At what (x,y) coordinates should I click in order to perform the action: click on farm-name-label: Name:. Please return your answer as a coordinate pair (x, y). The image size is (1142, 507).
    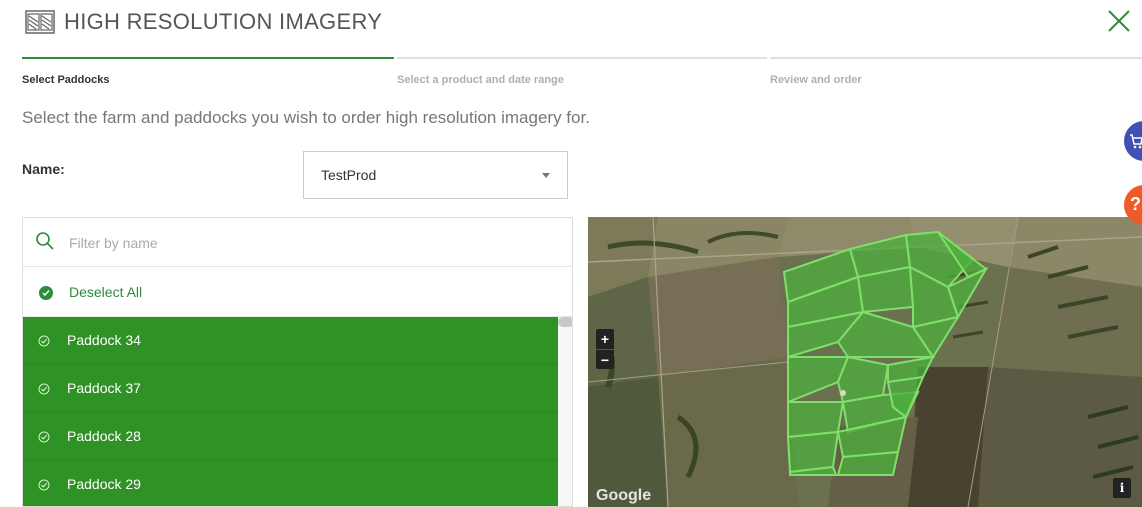
    Looking at the image, I should click on (43, 169).